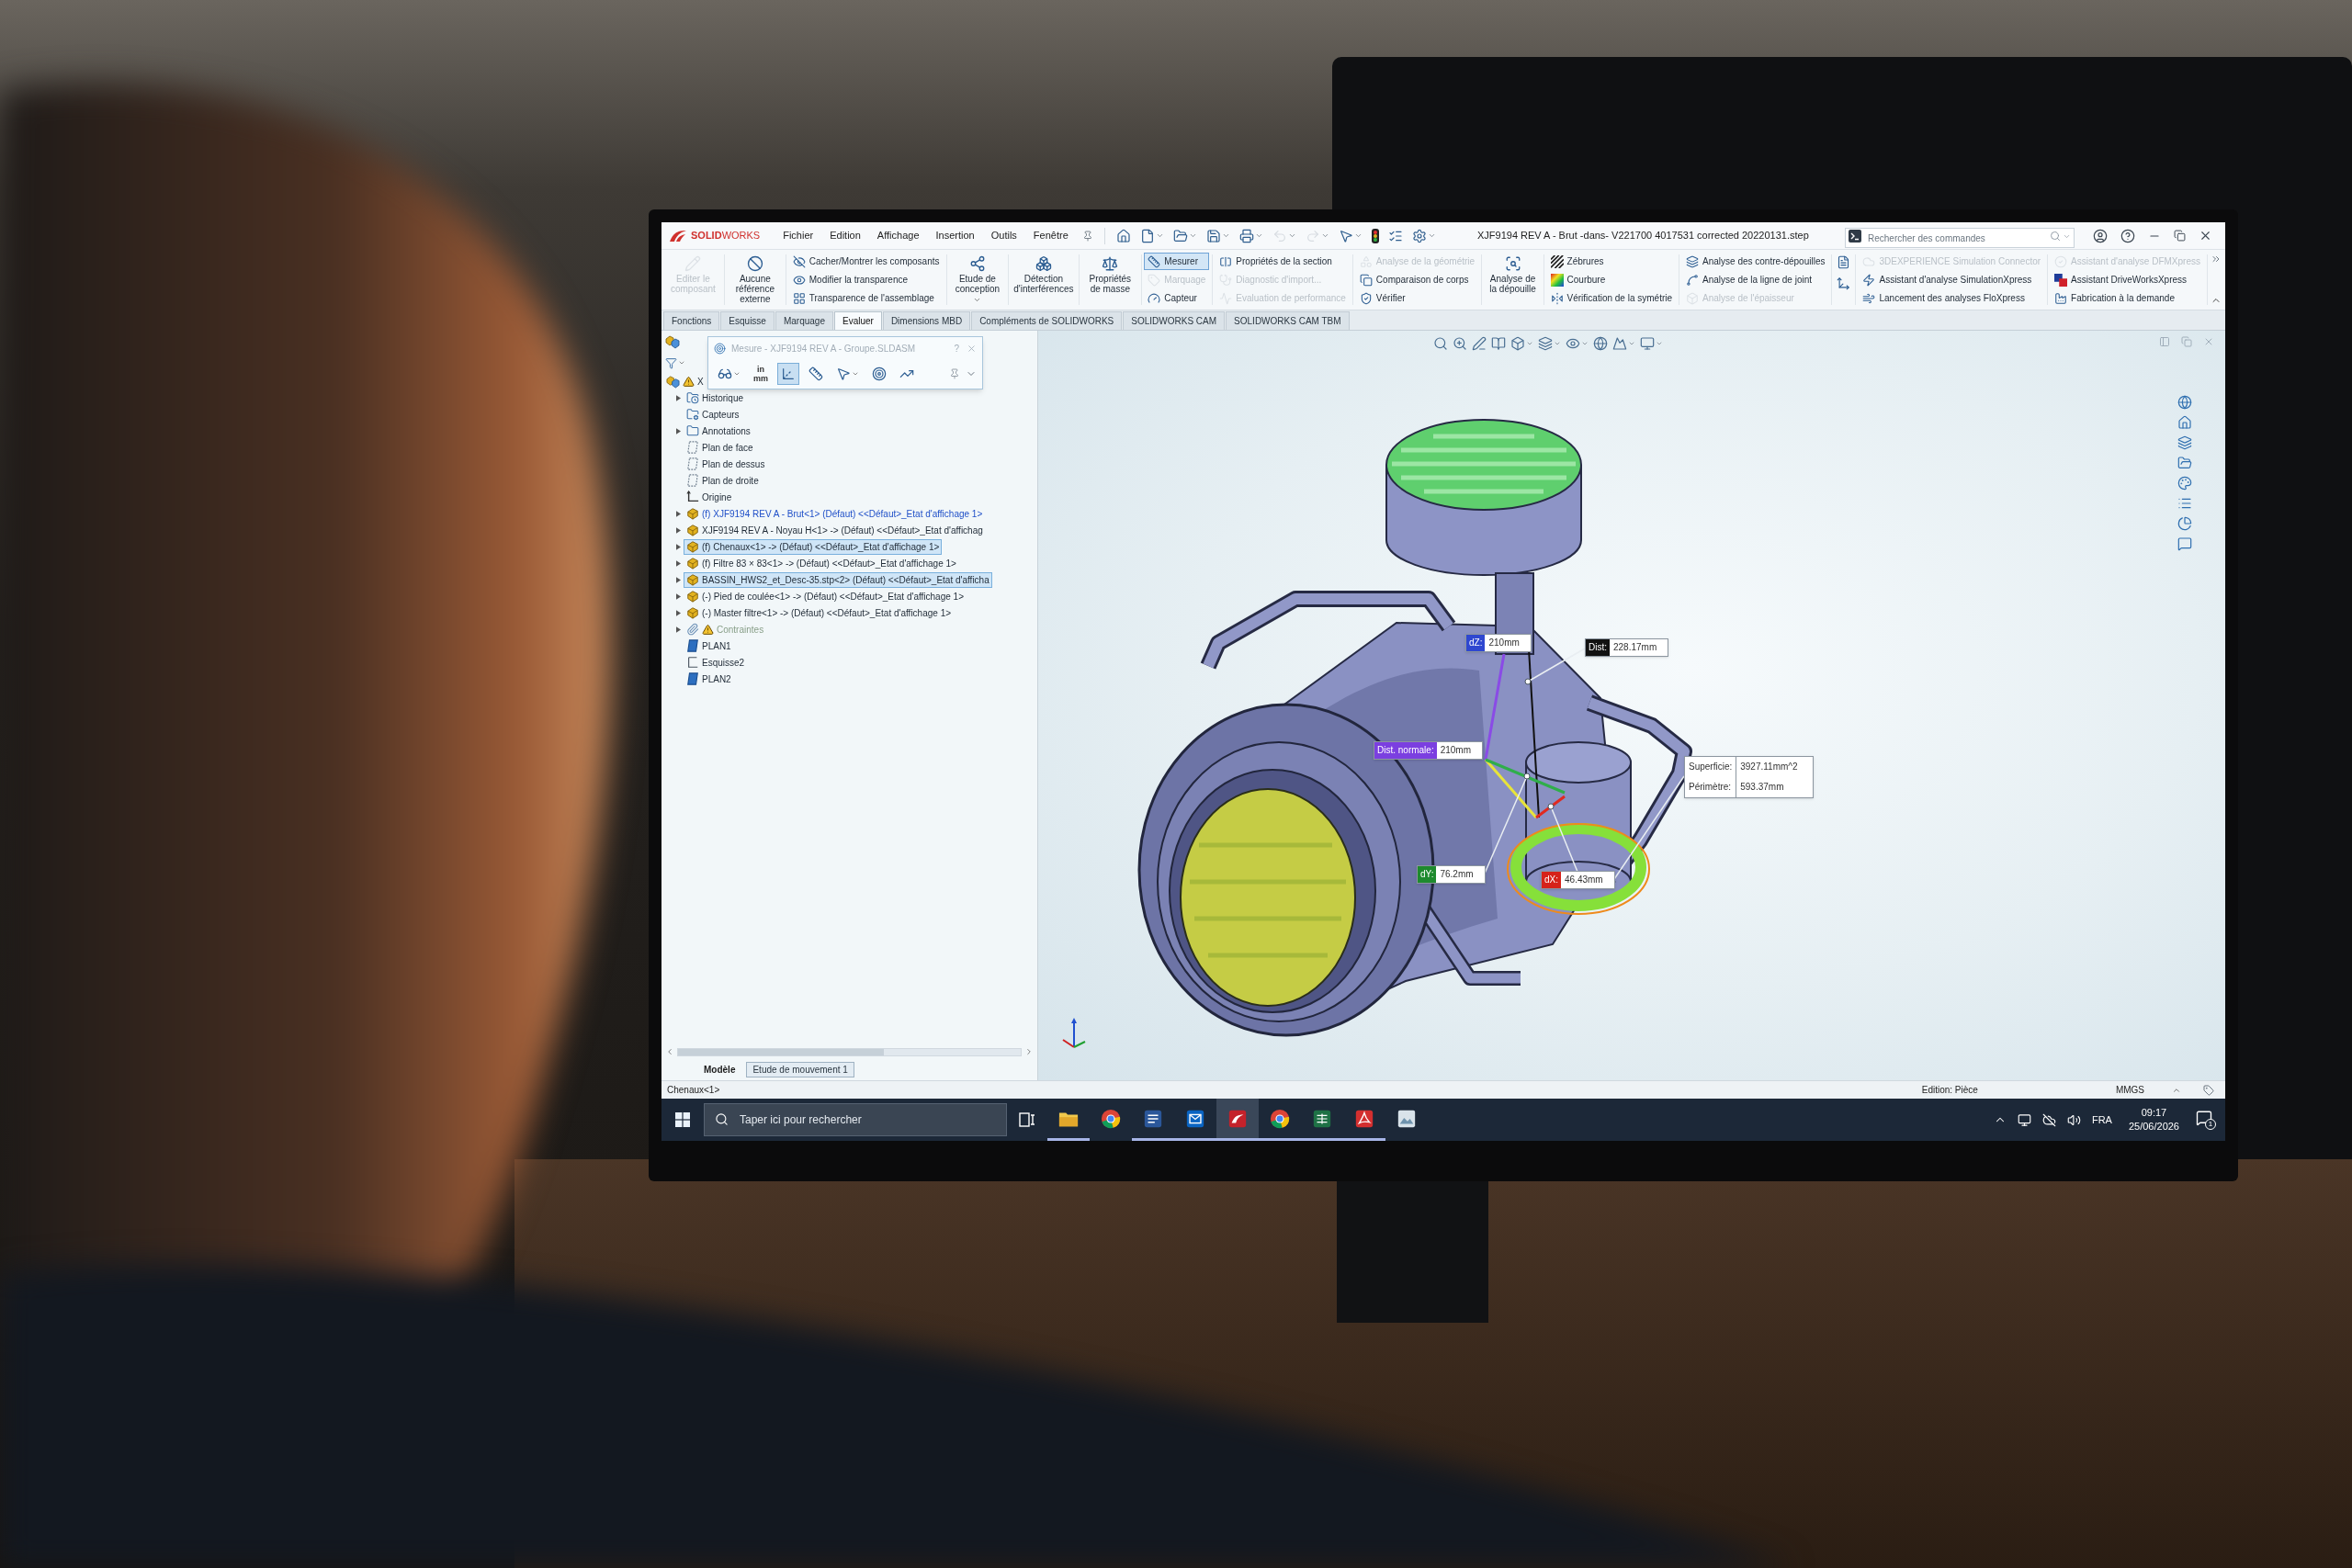 The image size is (2352, 1568). Describe the element at coordinates (1952, 279) in the screenshot. I see `ribbon-button: Assistant d'analyse SimulationXpress` at that location.